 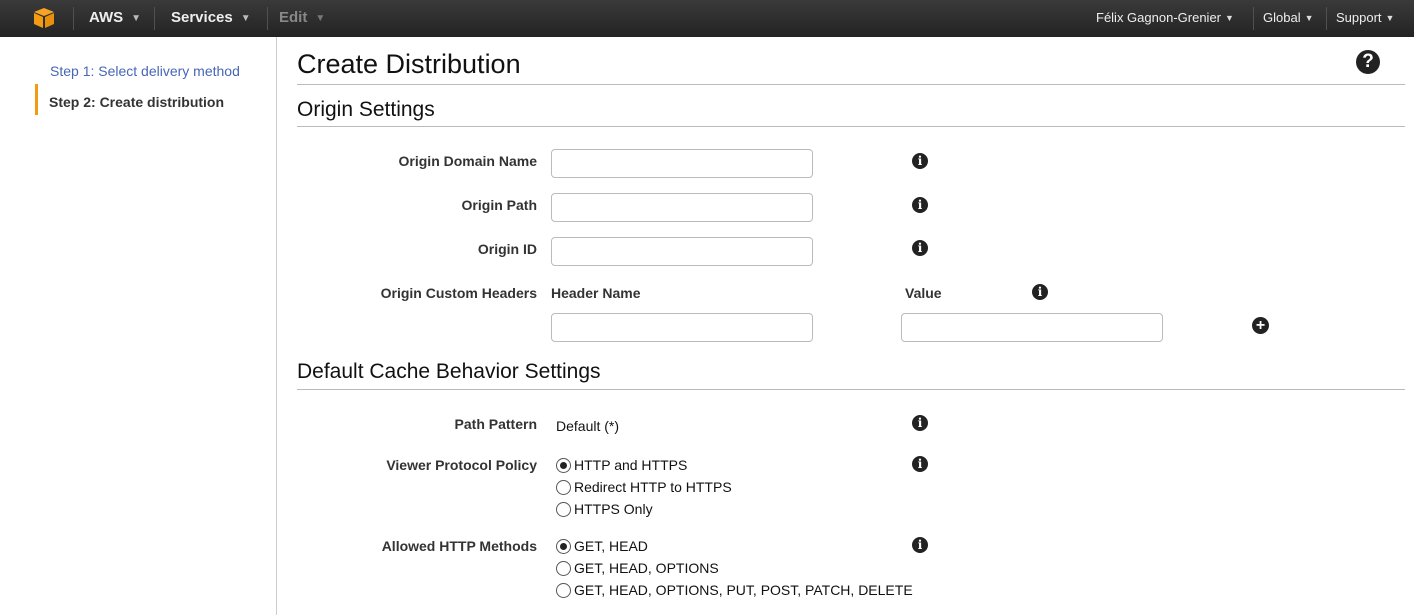 I want to click on path-pattern-label: Path Pattern, so click(x=495, y=424).